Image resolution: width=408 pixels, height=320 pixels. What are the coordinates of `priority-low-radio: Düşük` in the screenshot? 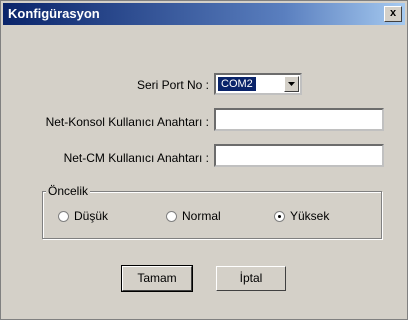 It's located at (83, 216).